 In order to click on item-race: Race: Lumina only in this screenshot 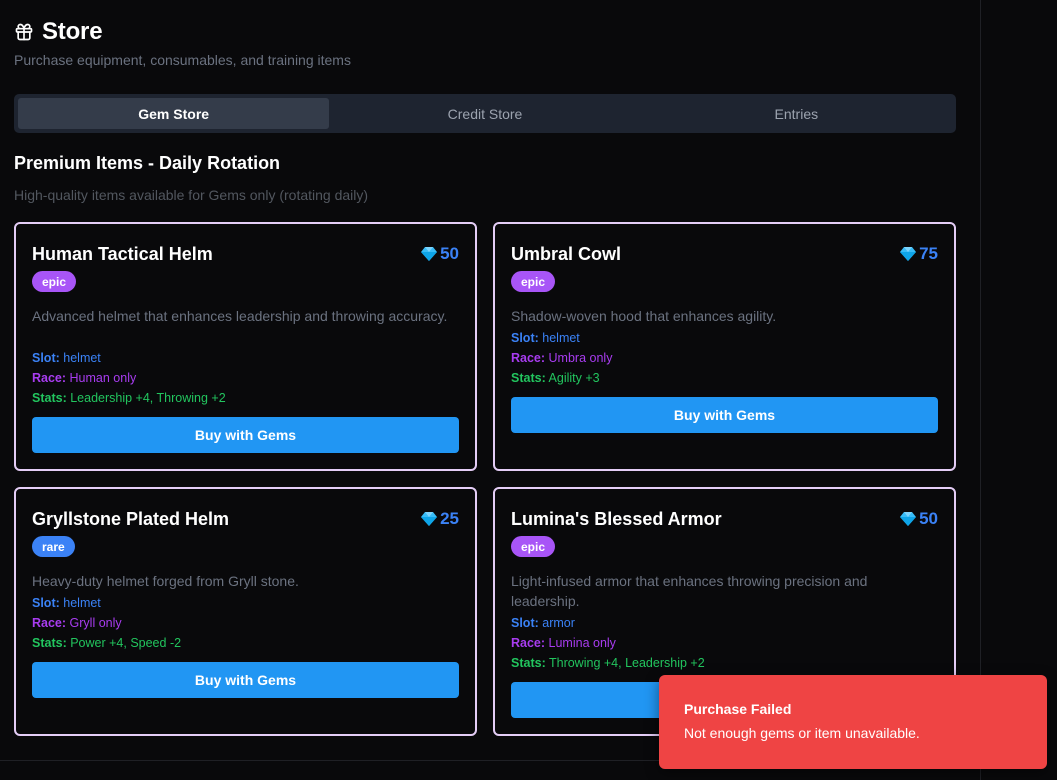, I will do `click(563, 643)`.